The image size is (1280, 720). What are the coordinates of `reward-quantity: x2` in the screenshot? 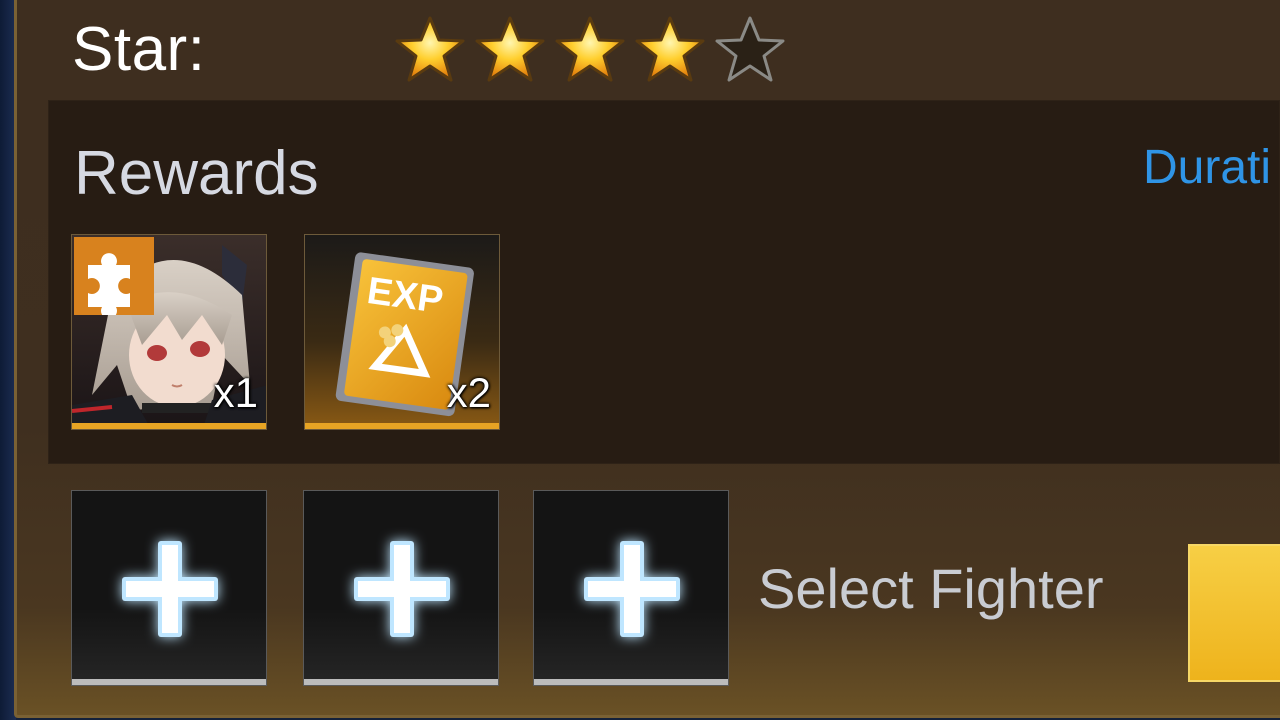 It's located at (468, 392).